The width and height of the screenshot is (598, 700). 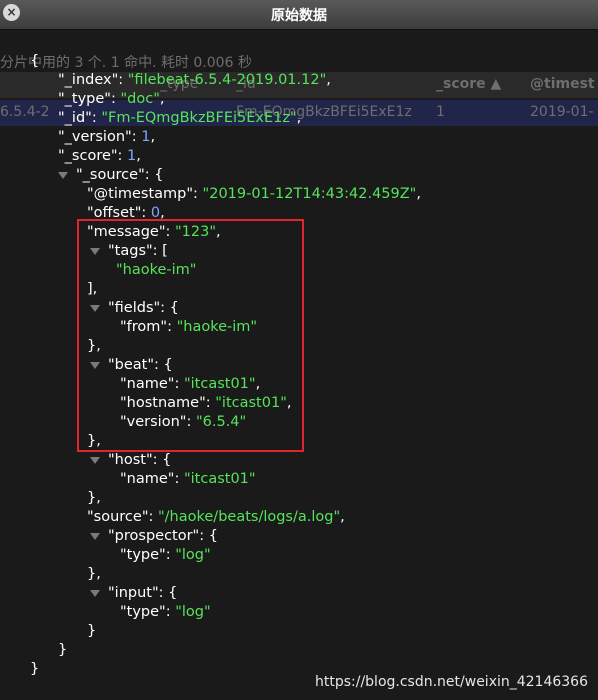 What do you see at coordinates (99, 156) in the screenshot?
I see `json-score: "_score": 1,` at bounding box center [99, 156].